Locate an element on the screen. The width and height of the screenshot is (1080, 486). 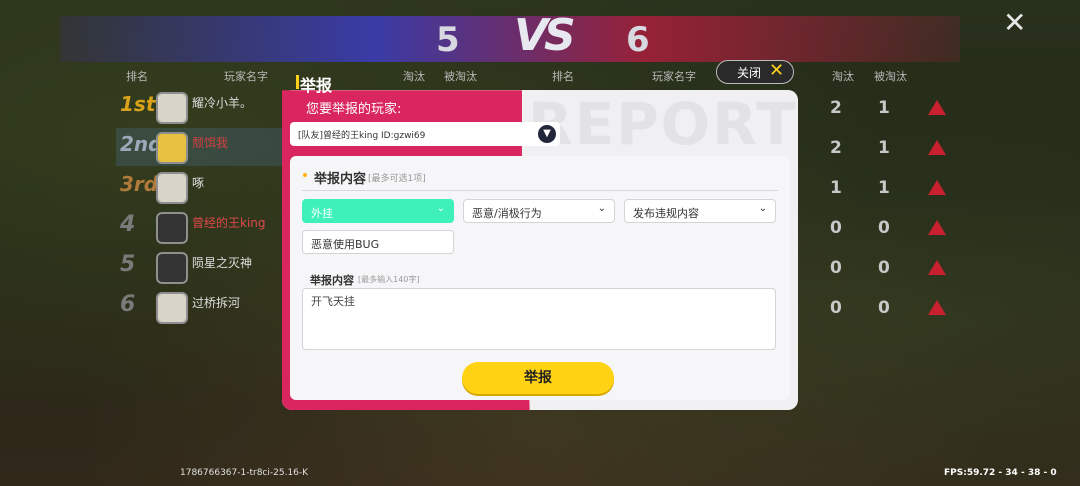
section-hint: [最多可选1项] is located at coordinates (397, 179).